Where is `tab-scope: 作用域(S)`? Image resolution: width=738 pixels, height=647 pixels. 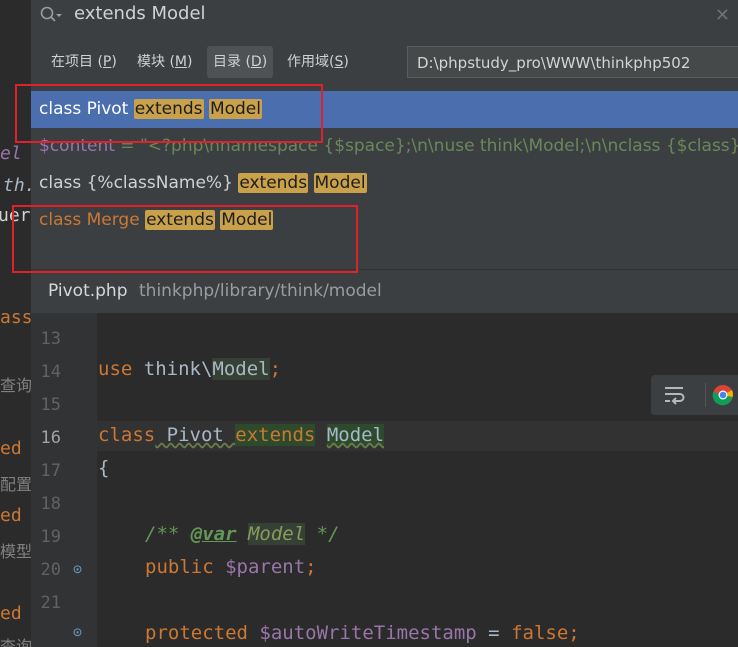 tab-scope: 作用域(S) is located at coordinates (318, 62).